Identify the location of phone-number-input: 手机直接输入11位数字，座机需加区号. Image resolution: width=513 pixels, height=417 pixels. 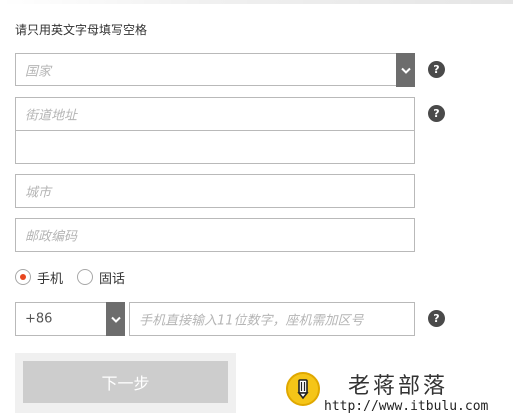
(272, 319).